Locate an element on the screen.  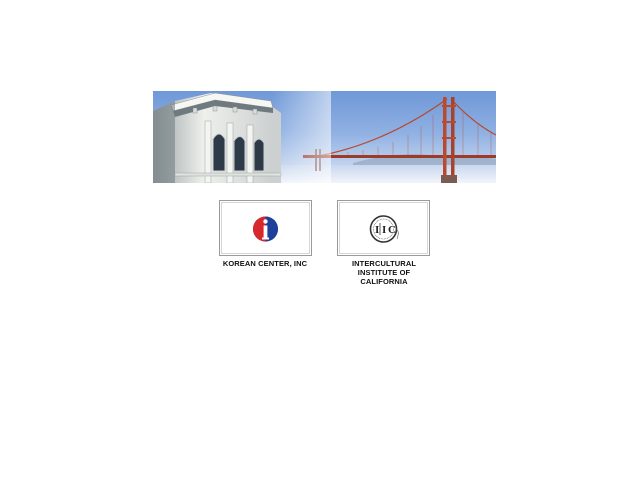
iic-logo: I I C is located at coordinates (384, 229).